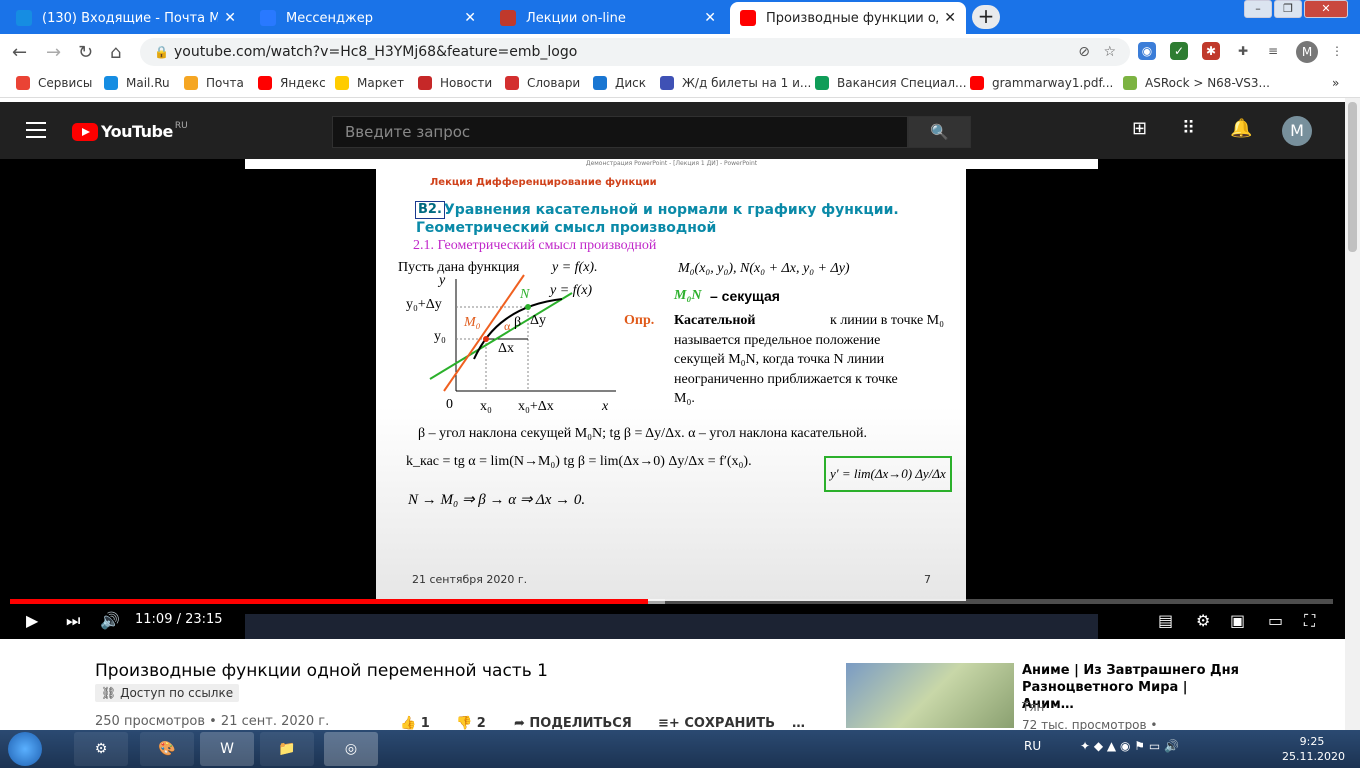 The width and height of the screenshot is (1360, 768). Describe the element at coordinates (1335, 83) in the screenshot. I see `more-bookmarks-icon: »` at that location.